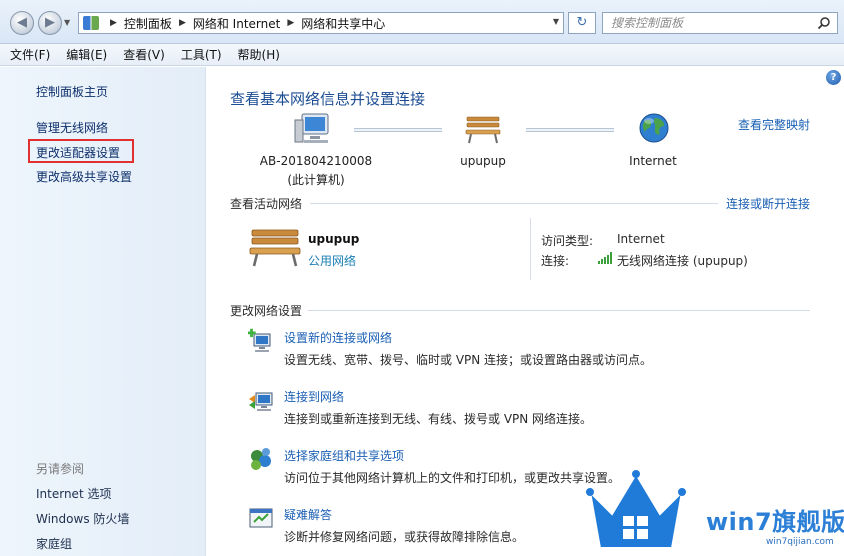  I want to click on forward-button: ▶, so click(50, 23).